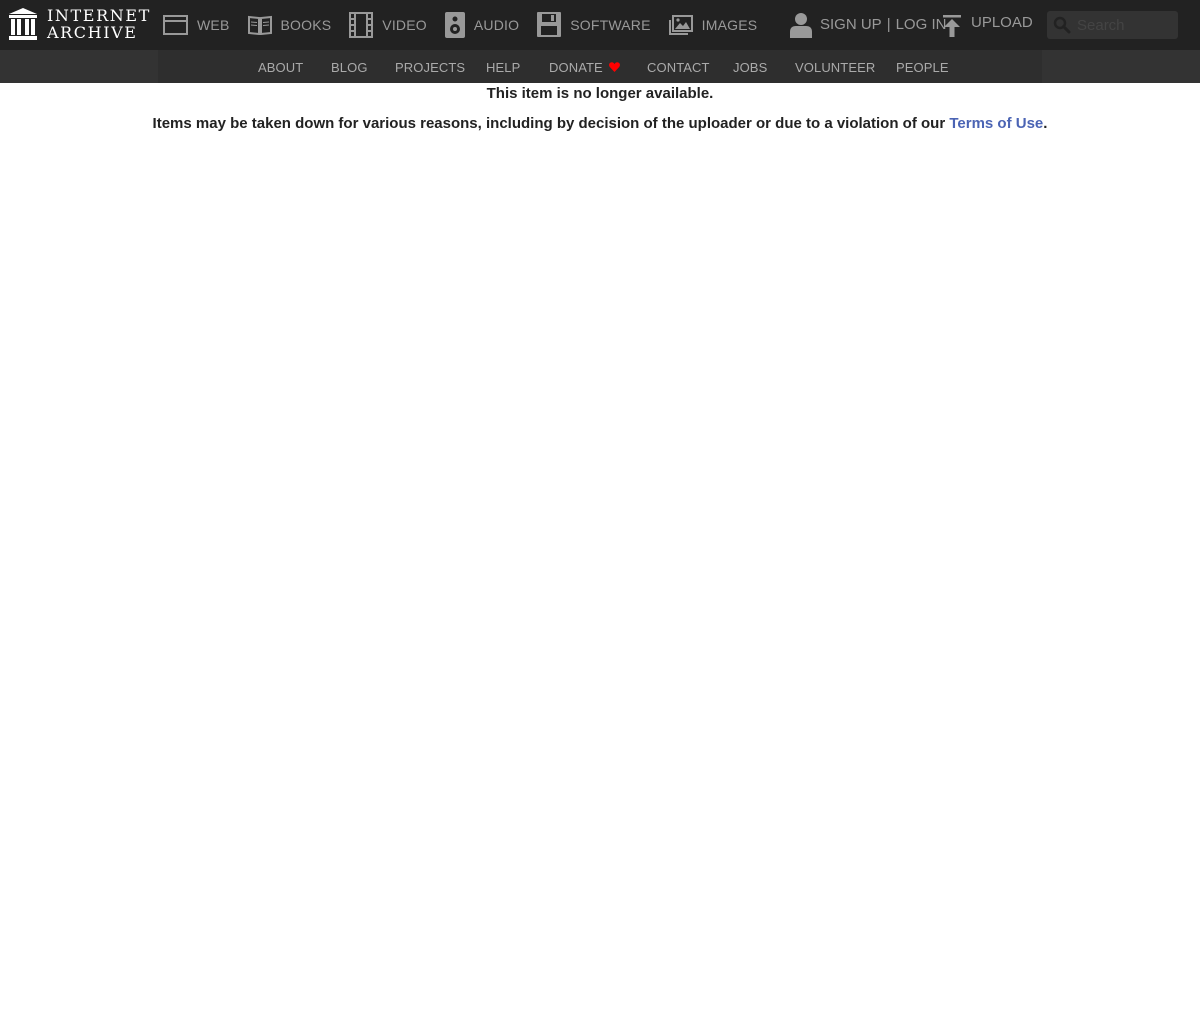  I want to click on nav-web: WEB, so click(196, 24).